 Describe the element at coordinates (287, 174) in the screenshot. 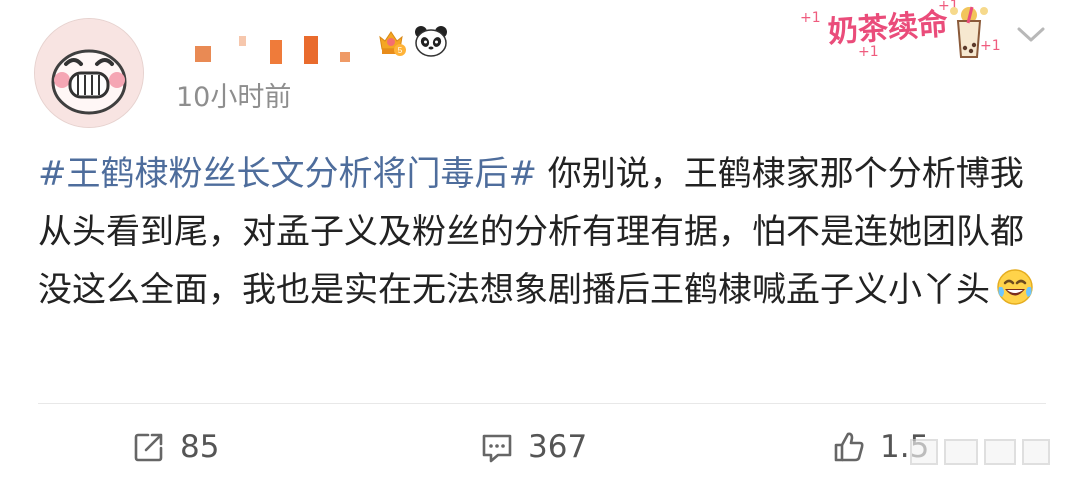

I see `hashtag-link: #王鹤棣粉丝长文分析将门毒后#` at that location.